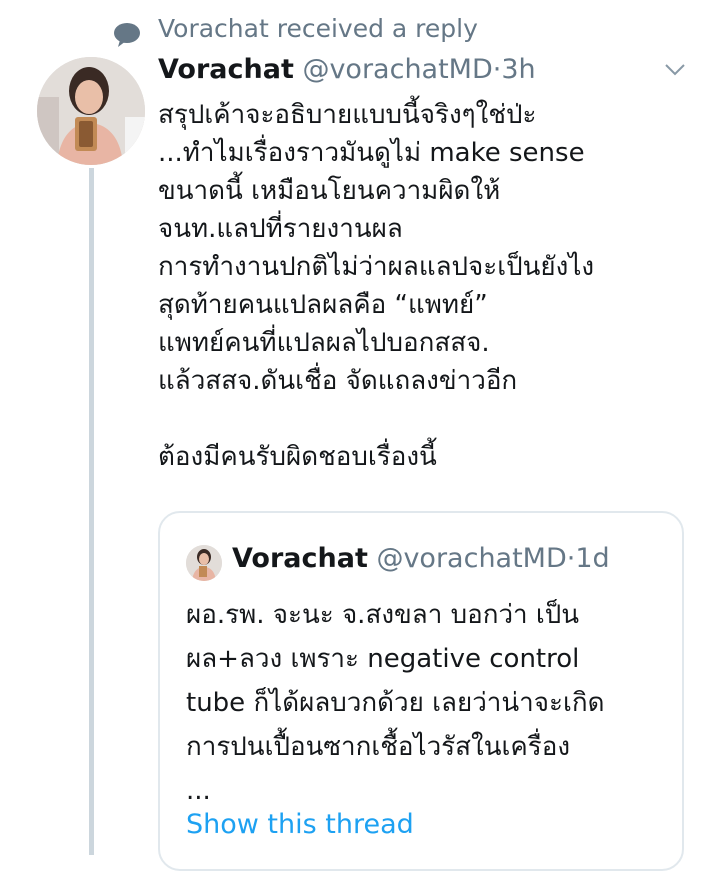 This screenshot has width=720, height=871. Describe the element at coordinates (371, 153) in the screenshot. I see `tweet-line: ...ทำไมเรื่องราวมันดูไม่ make sense` at that location.